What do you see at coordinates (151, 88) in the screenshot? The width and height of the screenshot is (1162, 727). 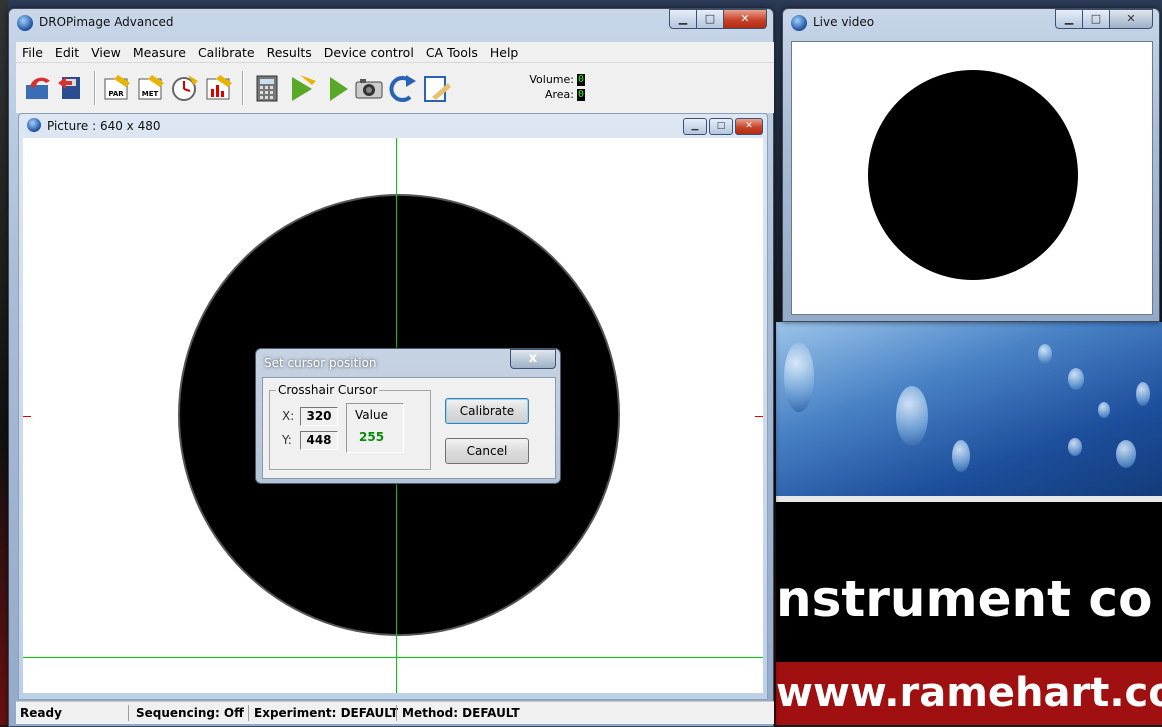 I see `met-icon: MET` at bounding box center [151, 88].